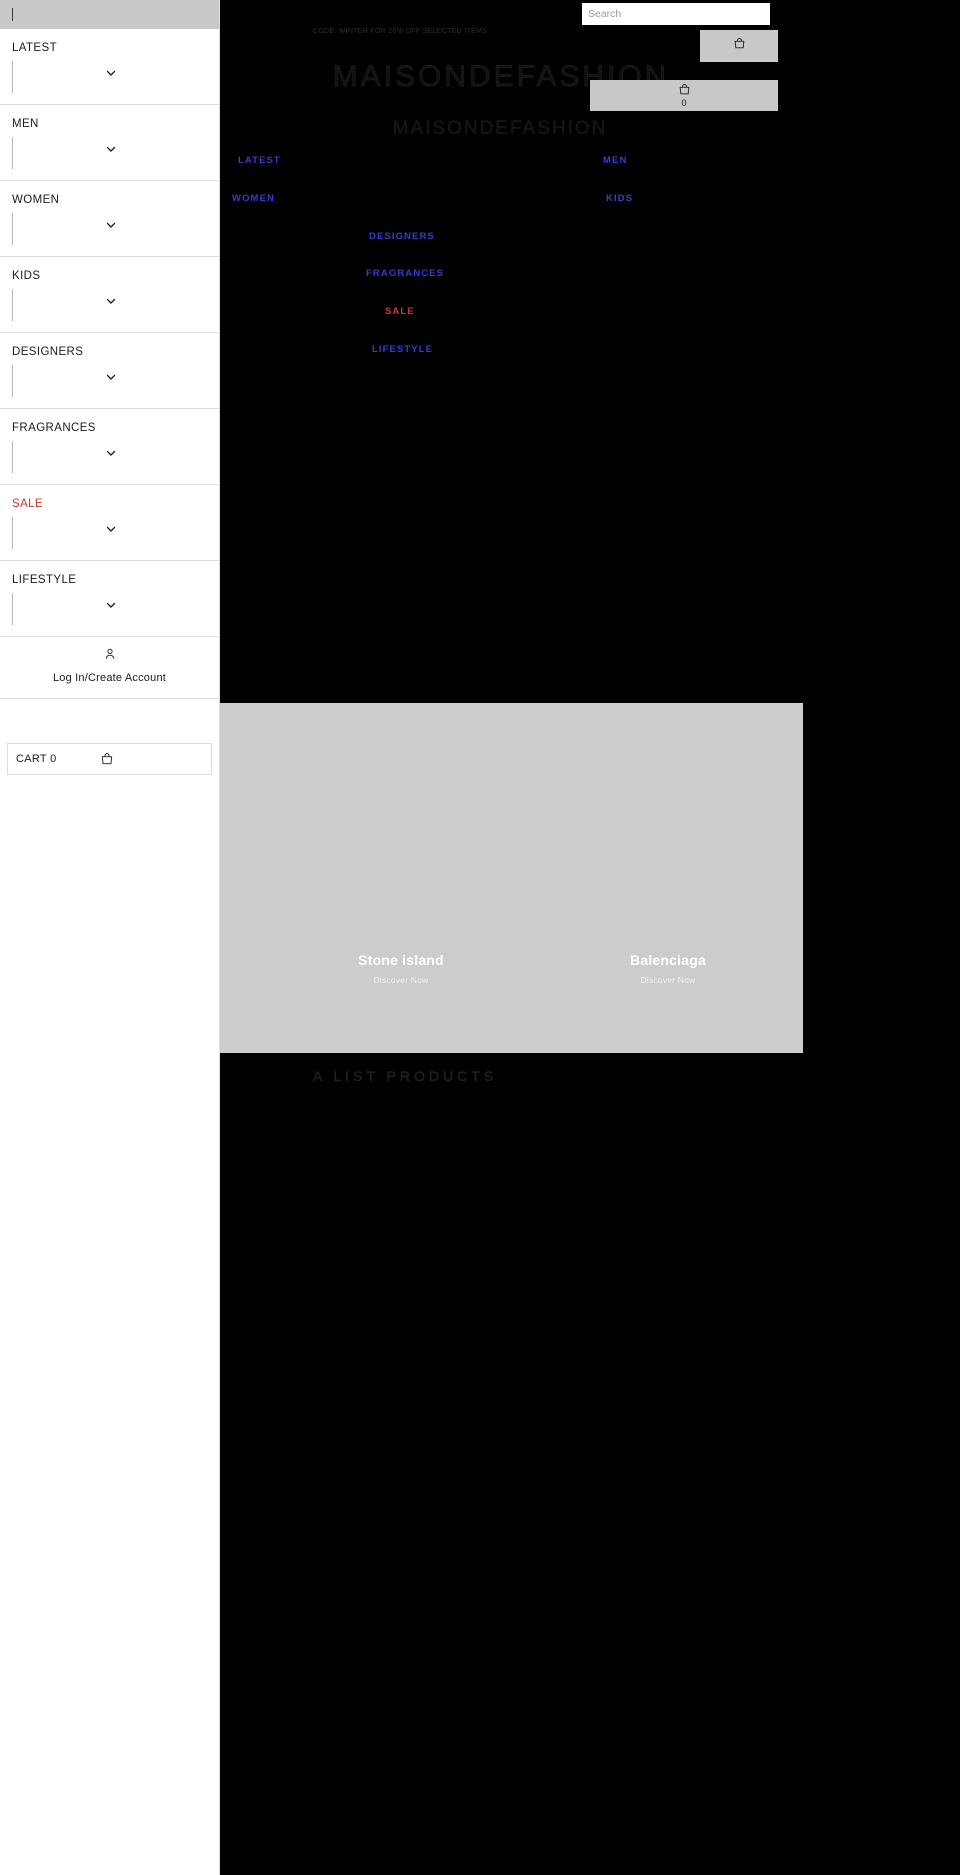  I want to click on sidebar-item-latest: LATEST, so click(109, 67).